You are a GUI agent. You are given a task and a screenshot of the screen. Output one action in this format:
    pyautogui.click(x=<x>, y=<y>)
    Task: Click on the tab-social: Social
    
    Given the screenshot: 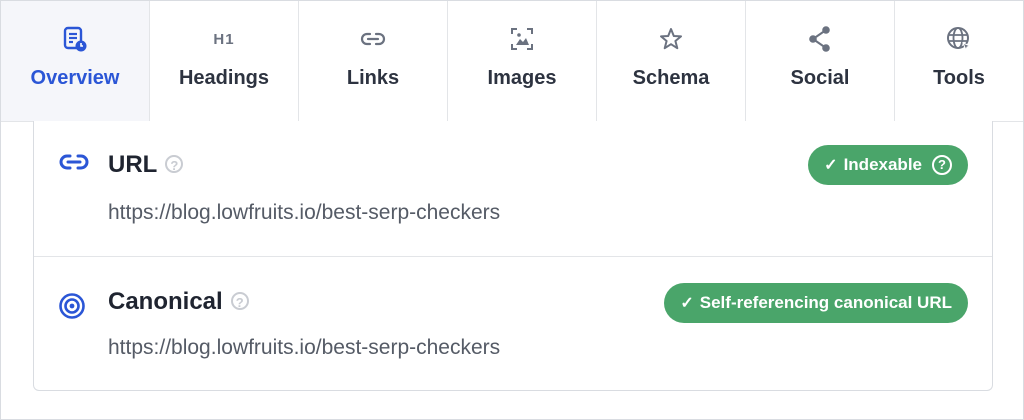 What is the action you would take?
    pyautogui.click(x=820, y=61)
    